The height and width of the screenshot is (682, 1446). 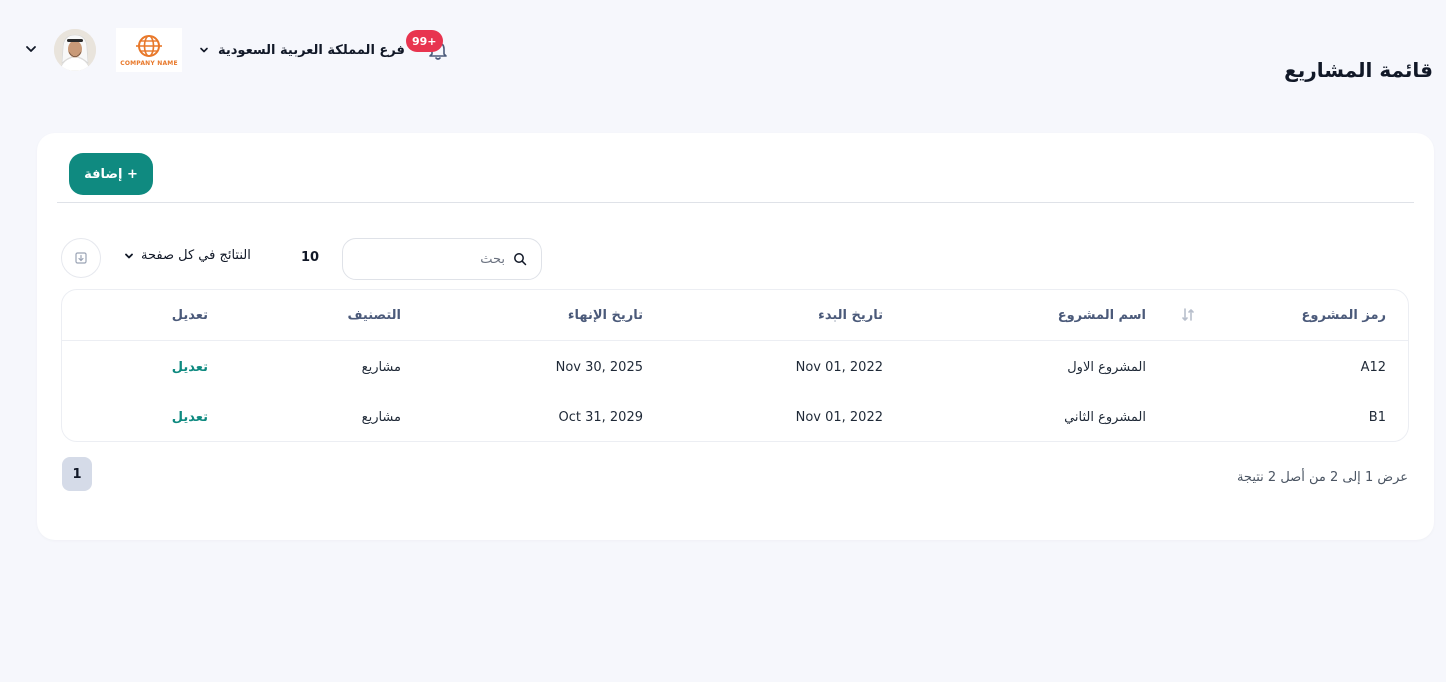 What do you see at coordinates (1344, 315) in the screenshot?
I see `column-header-code: رمز المشروع` at bounding box center [1344, 315].